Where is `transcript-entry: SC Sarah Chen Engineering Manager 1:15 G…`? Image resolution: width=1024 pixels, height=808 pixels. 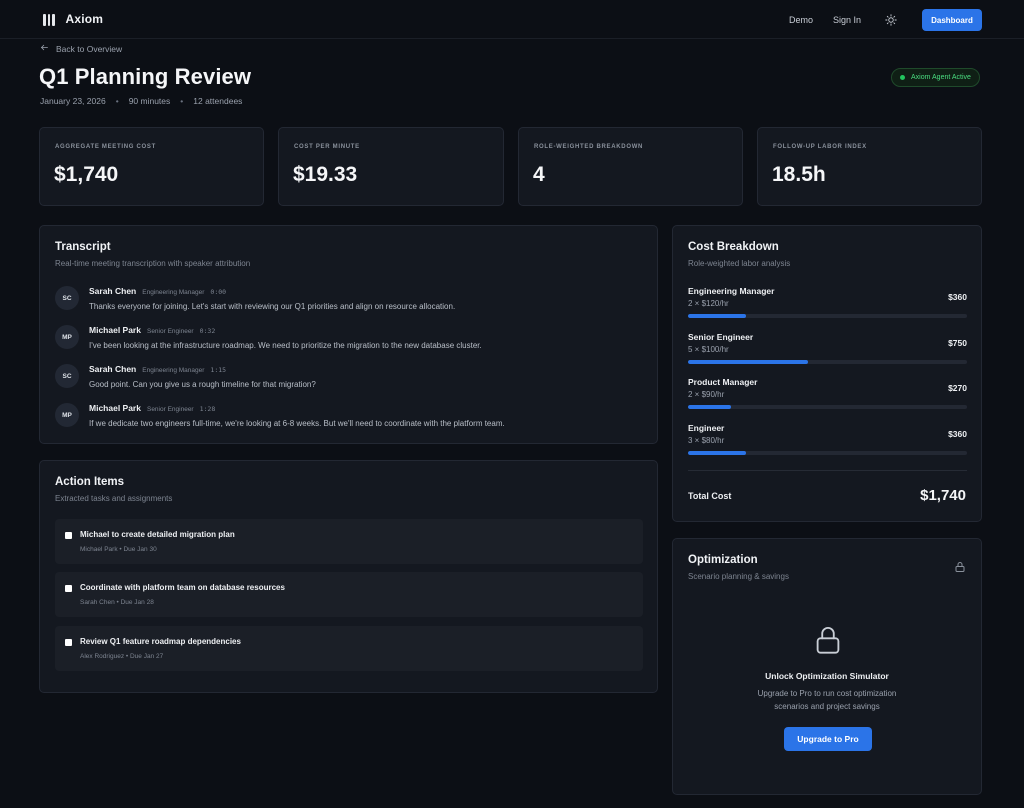 transcript-entry: SC Sarah Chen Engineering Manager 1:15 G… is located at coordinates (350, 380).